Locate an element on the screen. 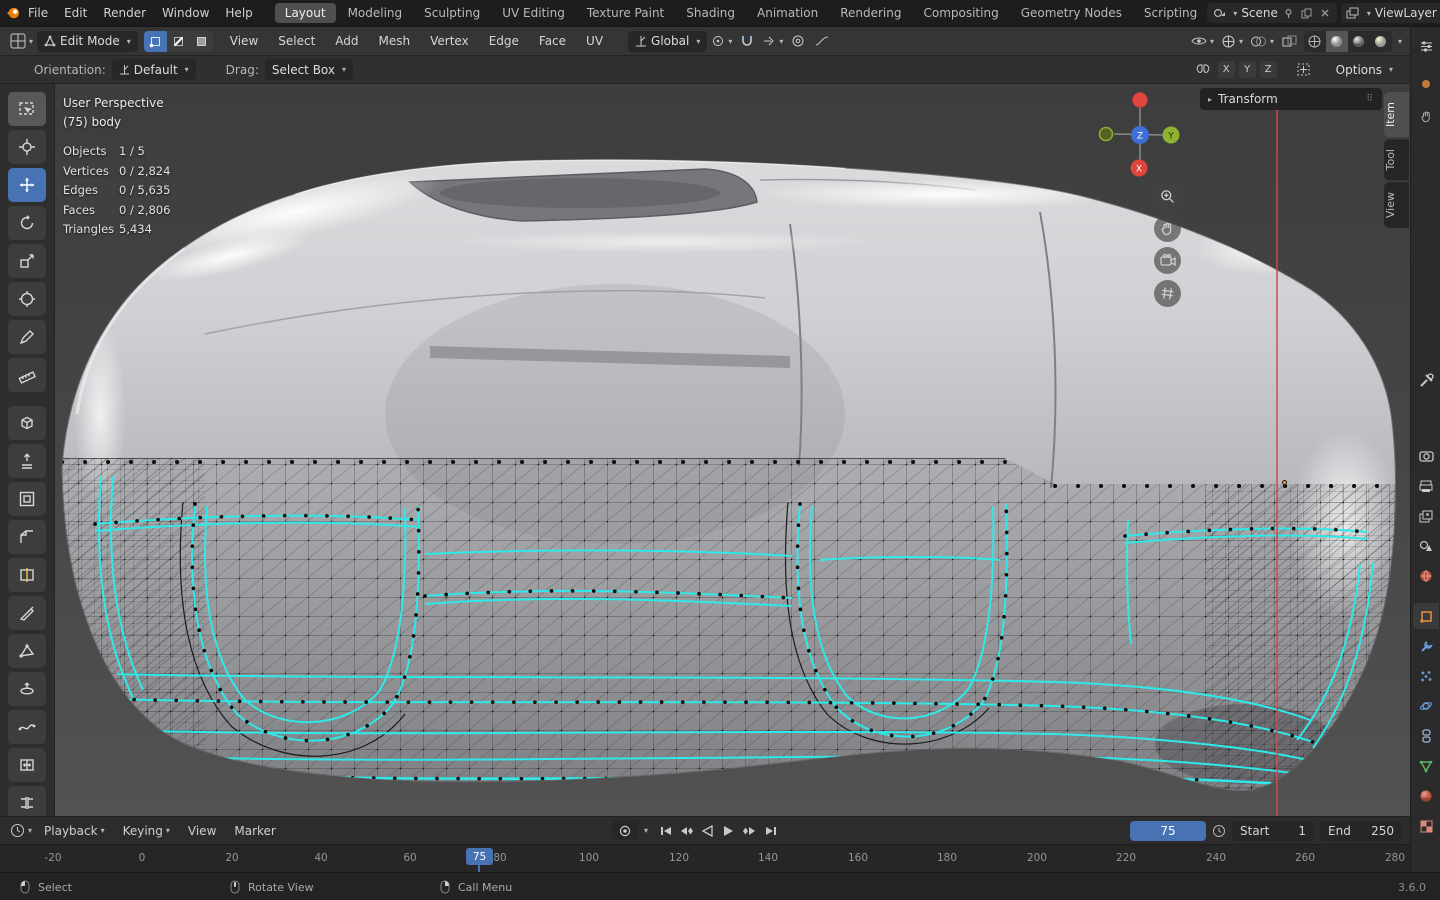 The height and width of the screenshot is (900, 1440). current-frame-field: 75 is located at coordinates (1168, 830).